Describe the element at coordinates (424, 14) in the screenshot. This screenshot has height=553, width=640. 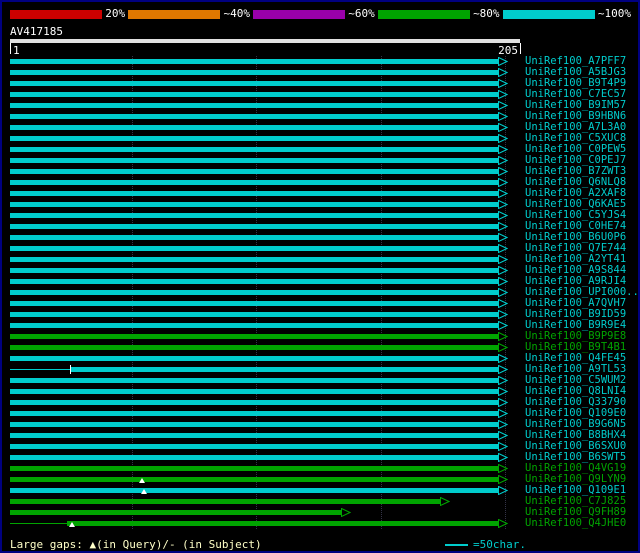
I see `scale-segment` at that location.